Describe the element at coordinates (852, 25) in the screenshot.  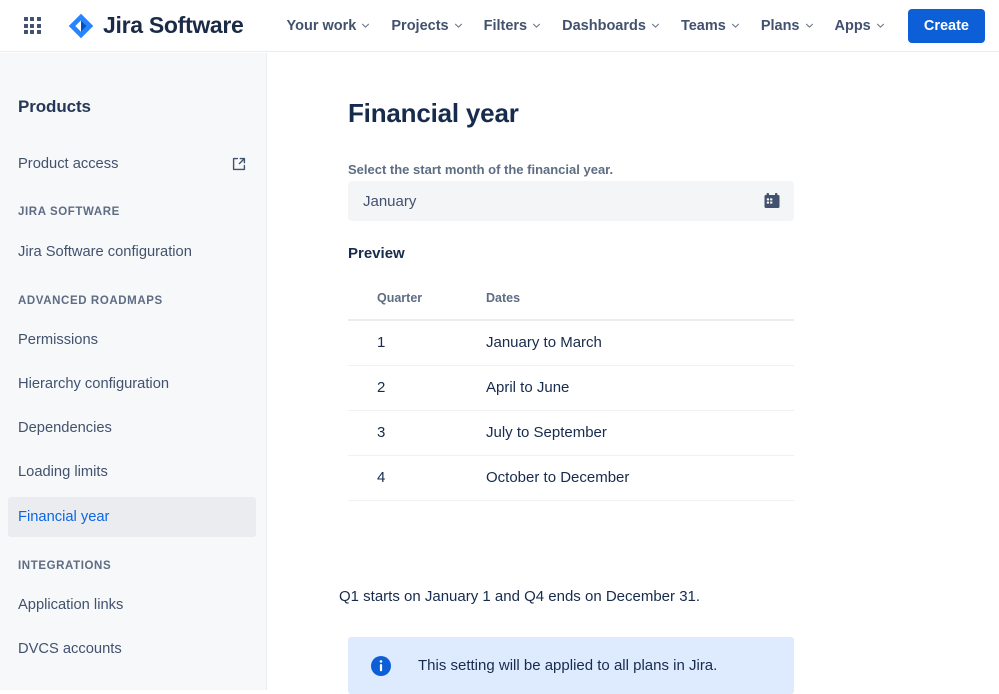
I see `nav-item-label: Apps` at that location.